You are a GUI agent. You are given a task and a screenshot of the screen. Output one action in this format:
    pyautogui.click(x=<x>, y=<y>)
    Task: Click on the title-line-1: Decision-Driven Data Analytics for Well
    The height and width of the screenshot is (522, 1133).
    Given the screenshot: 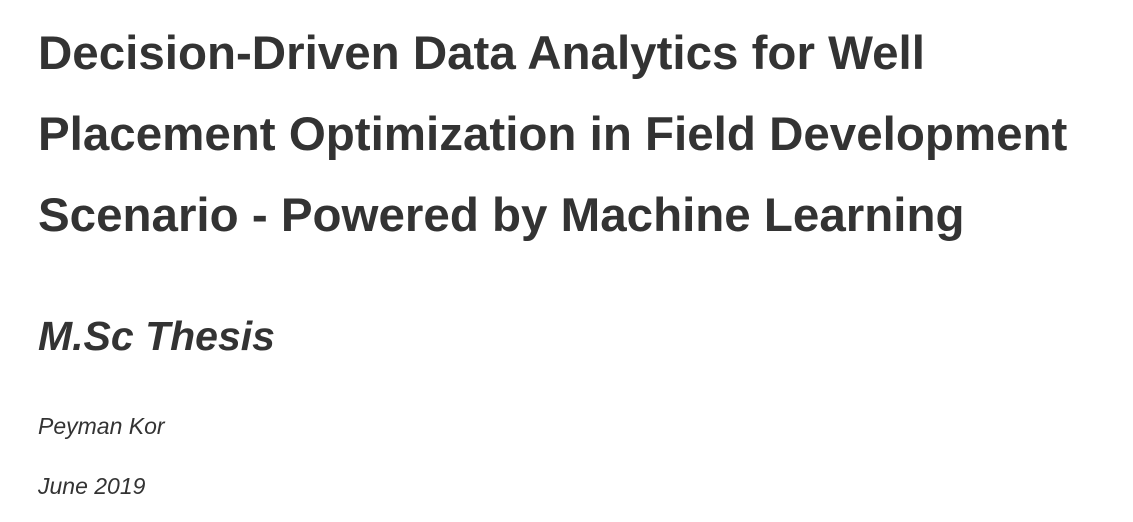 What is the action you would take?
    pyautogui.click(x=481, y=53)
    